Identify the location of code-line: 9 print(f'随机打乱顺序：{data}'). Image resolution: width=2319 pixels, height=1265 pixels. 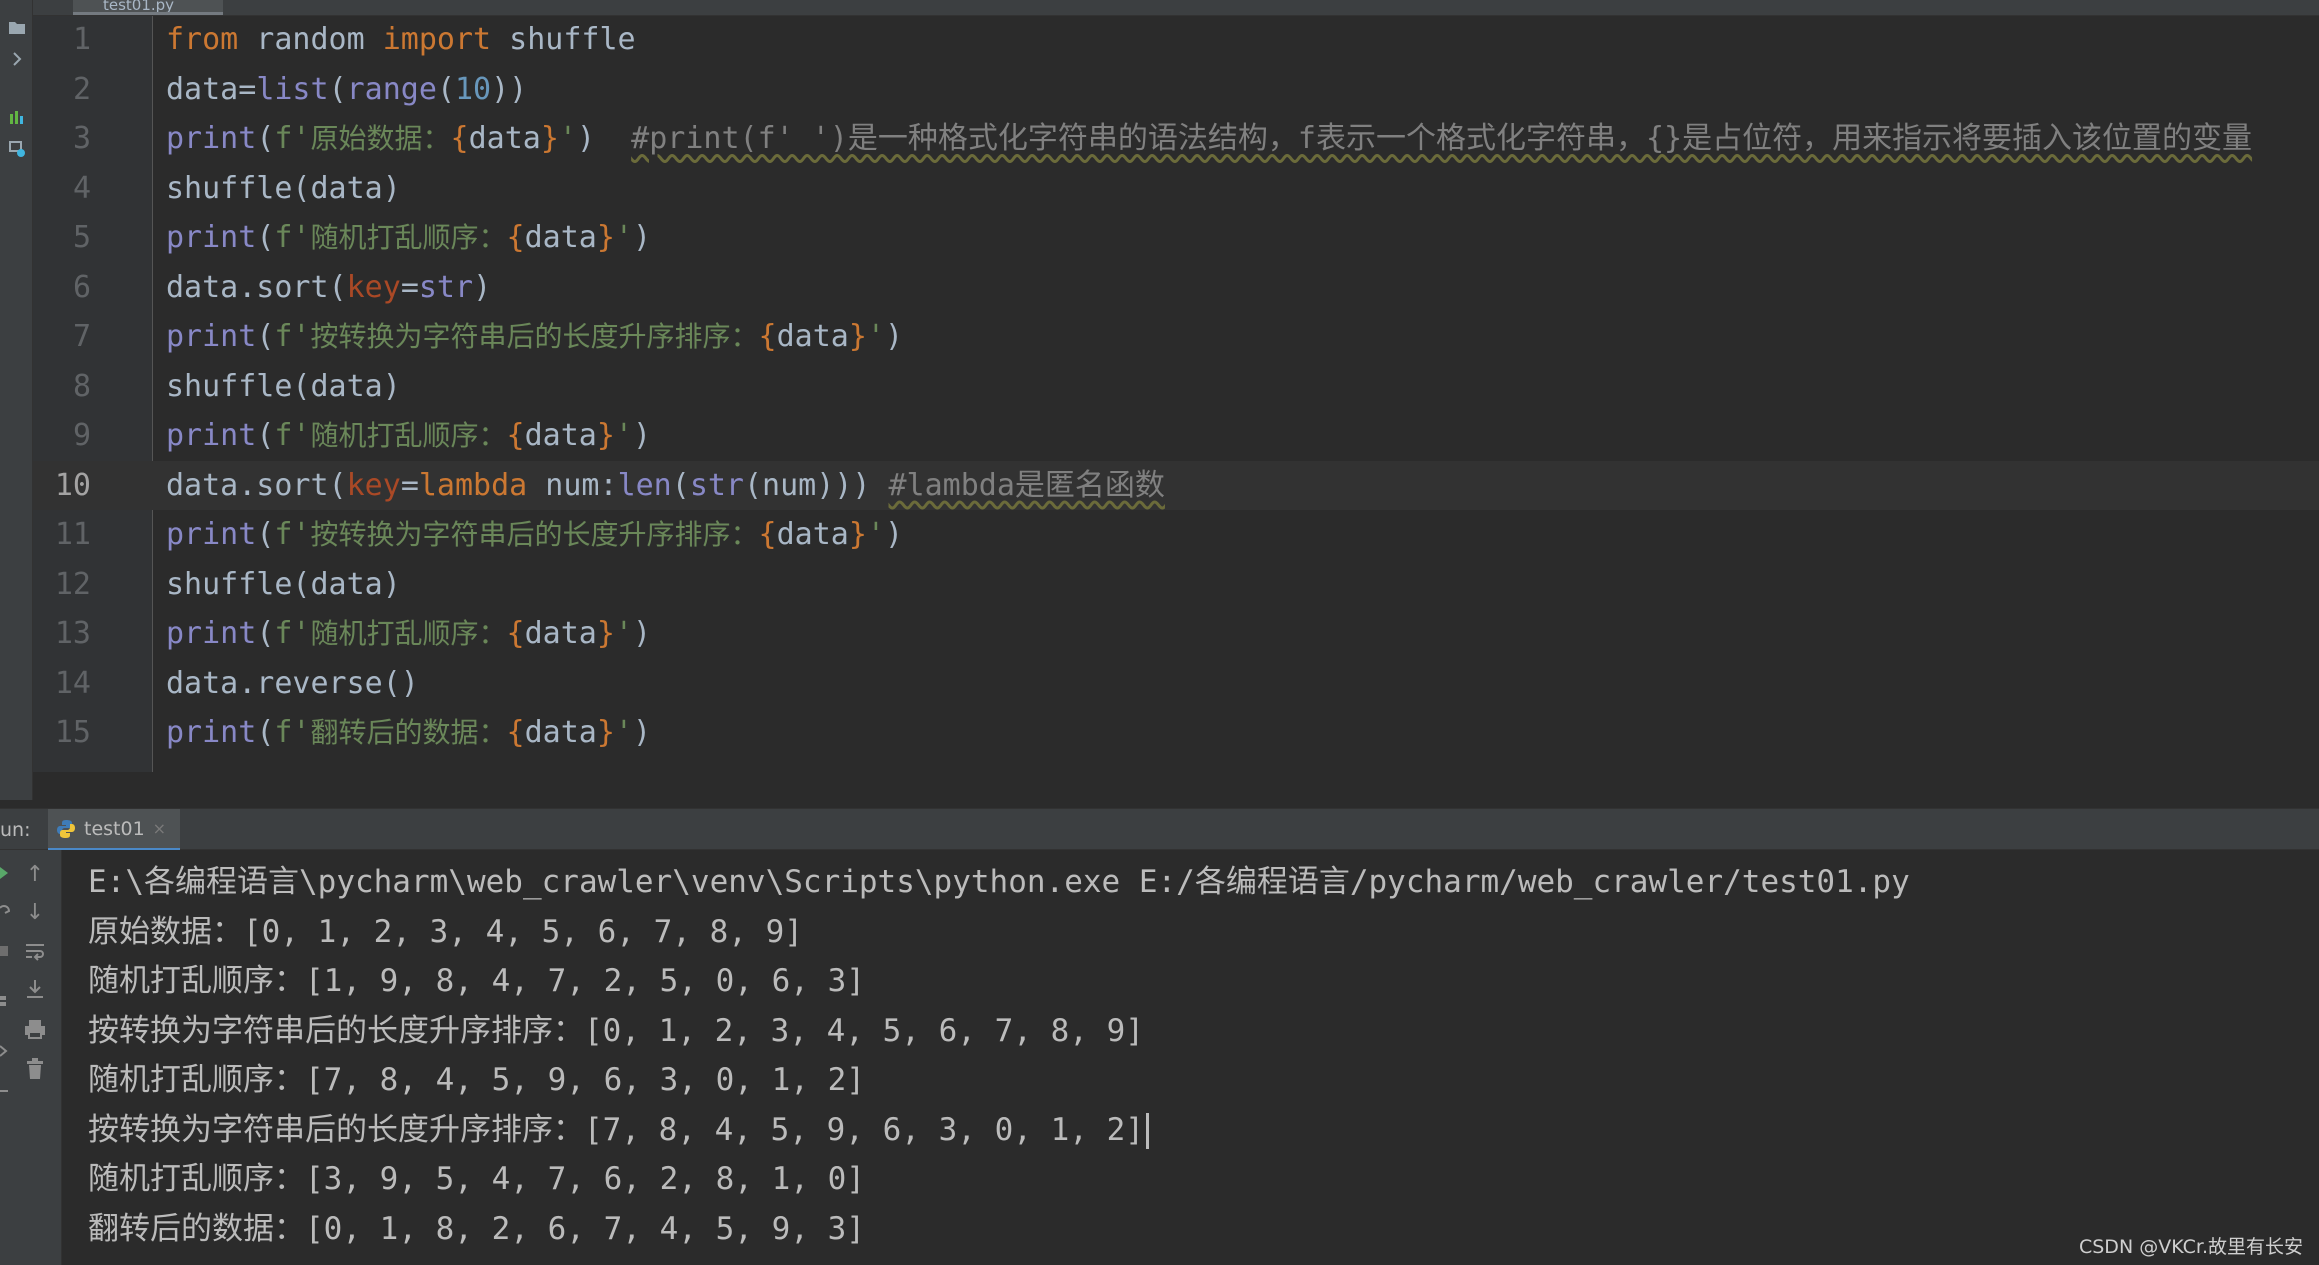
(1176, 436).